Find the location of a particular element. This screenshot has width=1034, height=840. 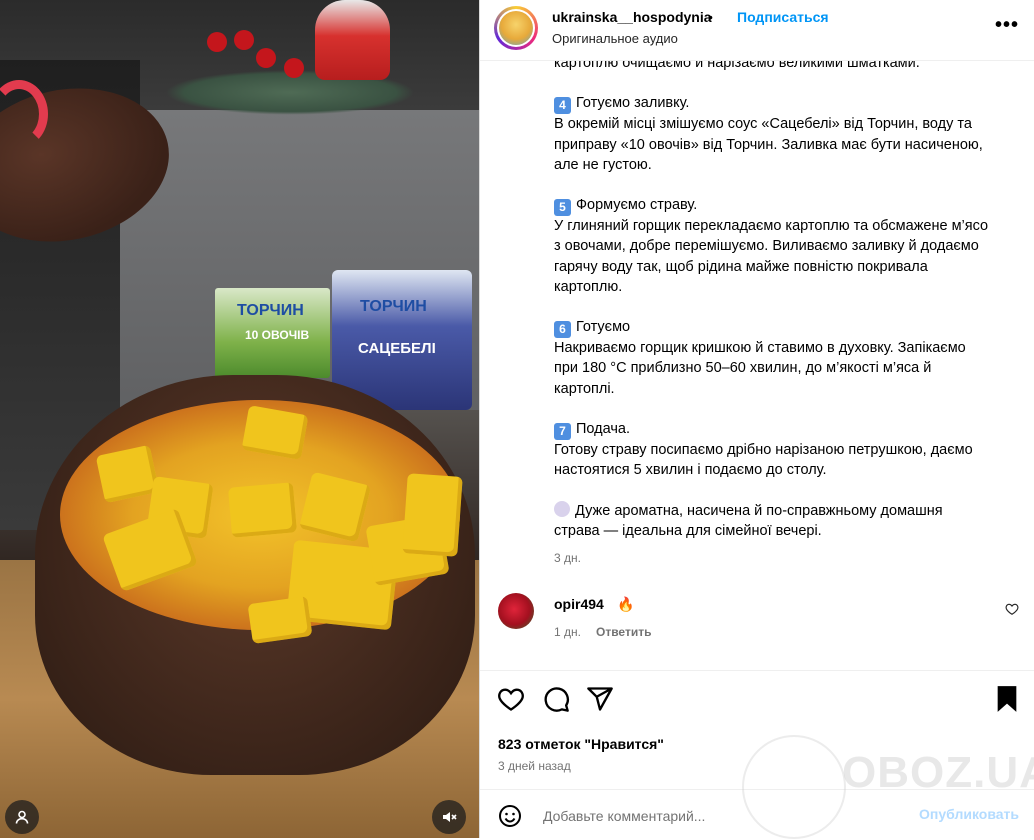

keycap-5-icon: 5 is located at coordinates (562, 208).